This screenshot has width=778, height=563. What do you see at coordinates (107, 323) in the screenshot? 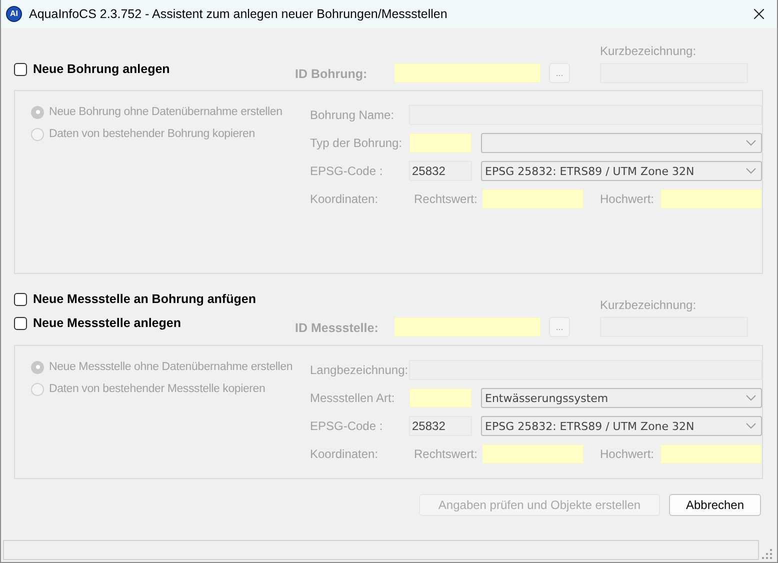
I see `checkbox-label: Neue Messstelle anlegen` at bounding box center [107, 323].